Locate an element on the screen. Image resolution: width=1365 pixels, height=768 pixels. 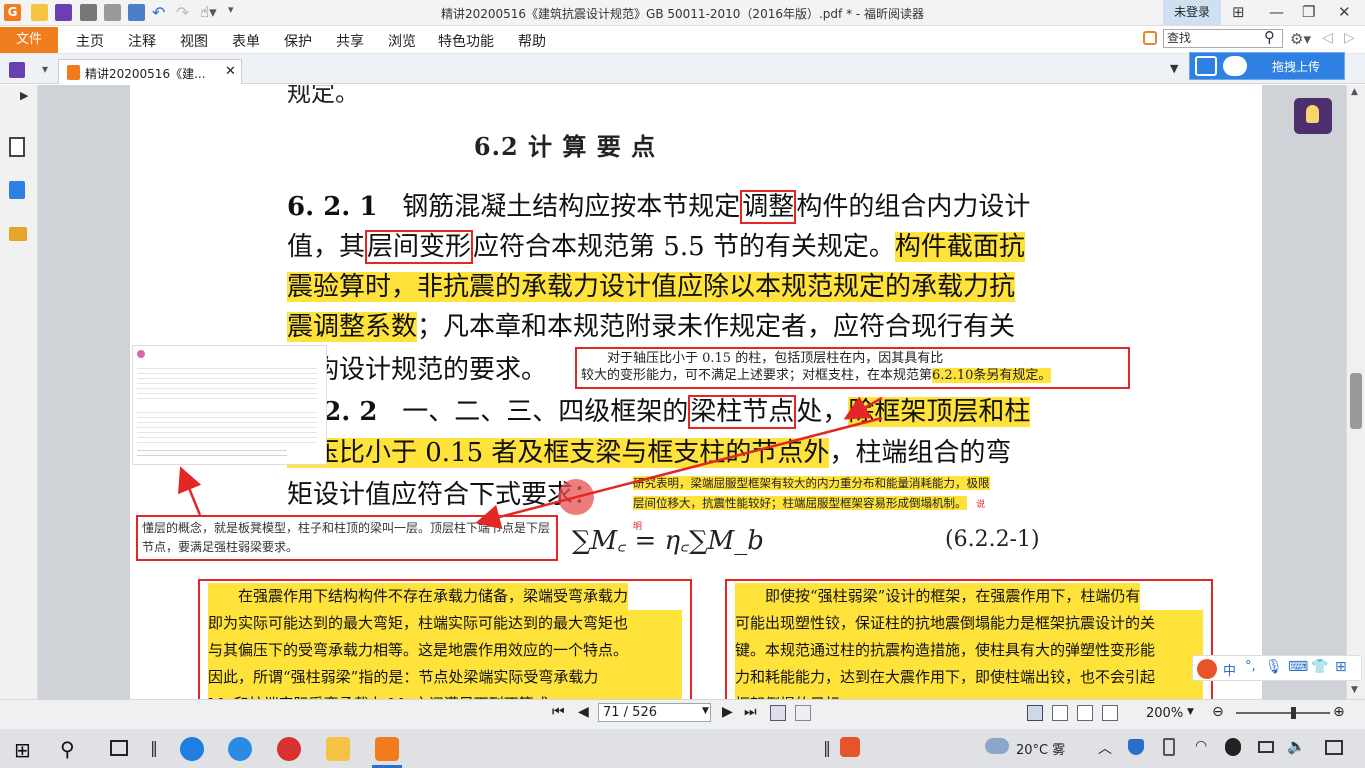
prev-page-icon: ◀ is located at coordinates (583, 712).